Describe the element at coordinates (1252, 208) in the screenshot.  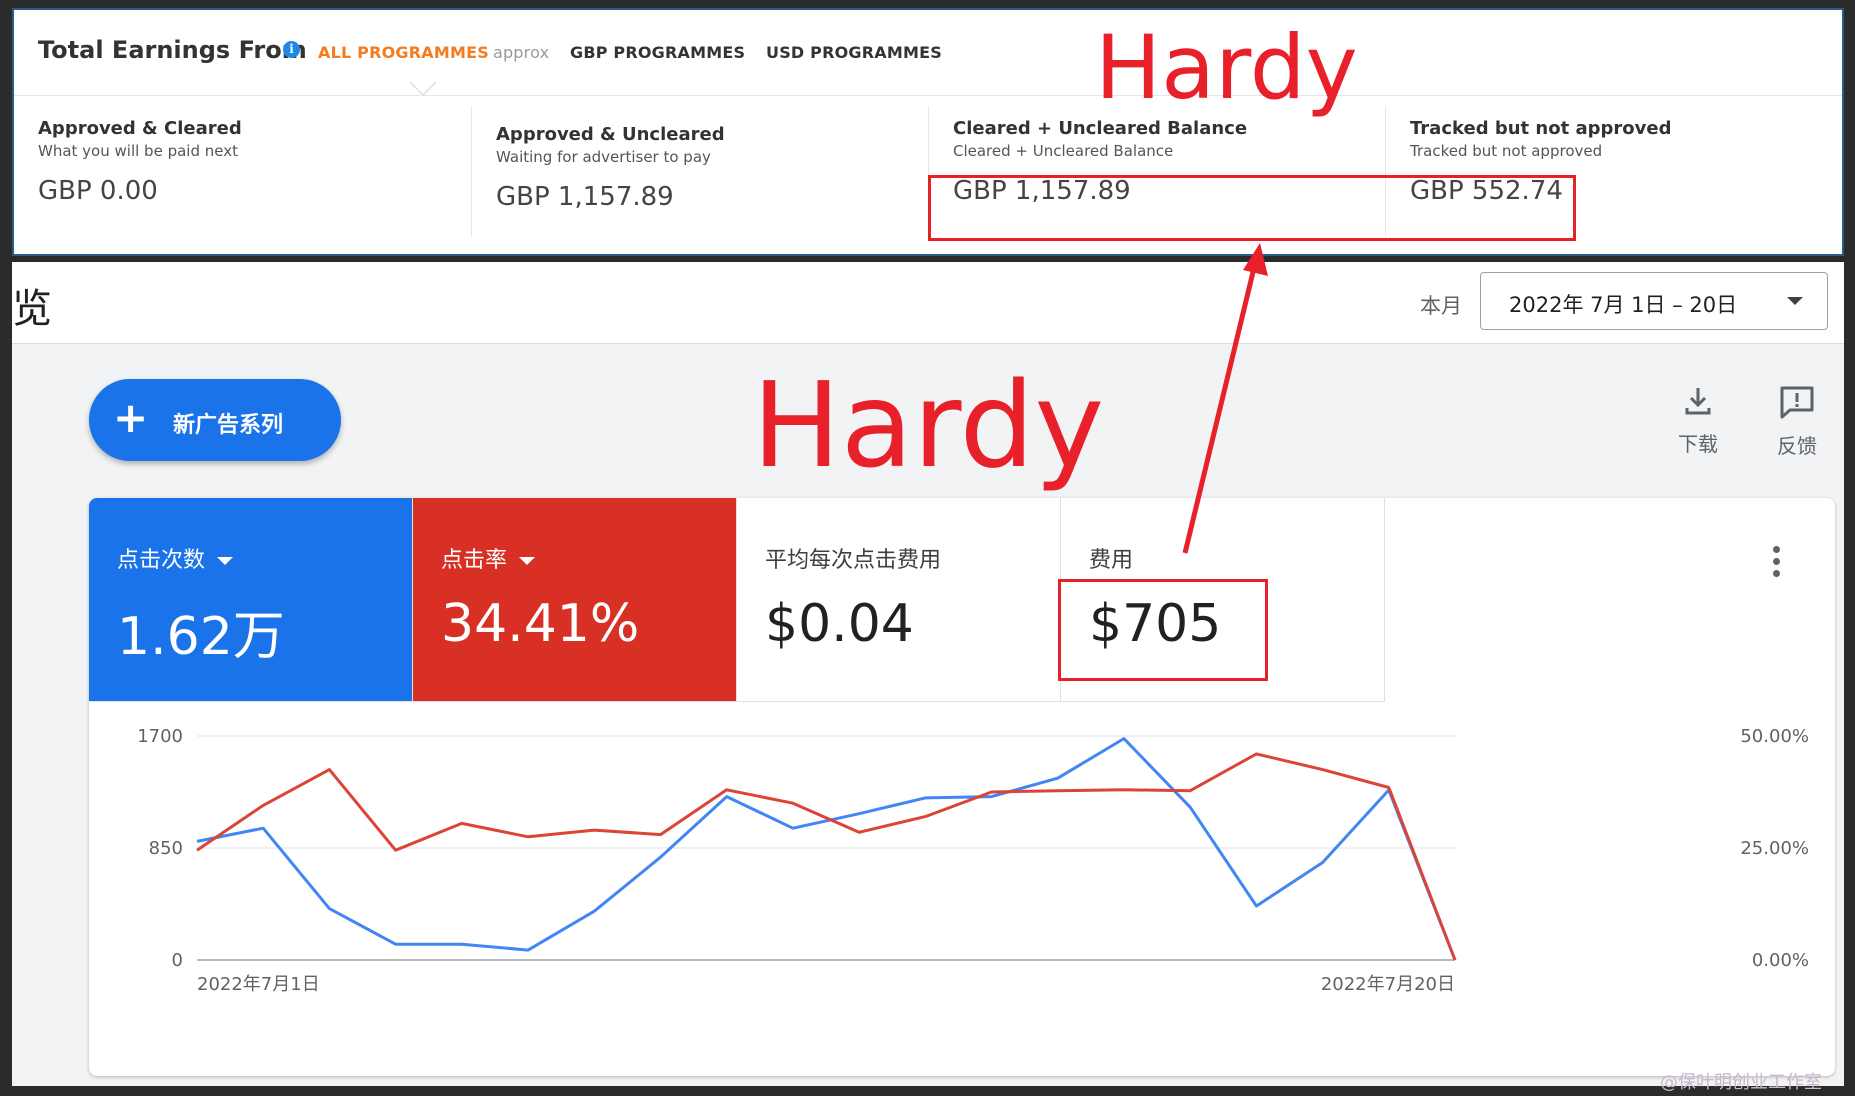
I see `highlight-box-balance` at that location.